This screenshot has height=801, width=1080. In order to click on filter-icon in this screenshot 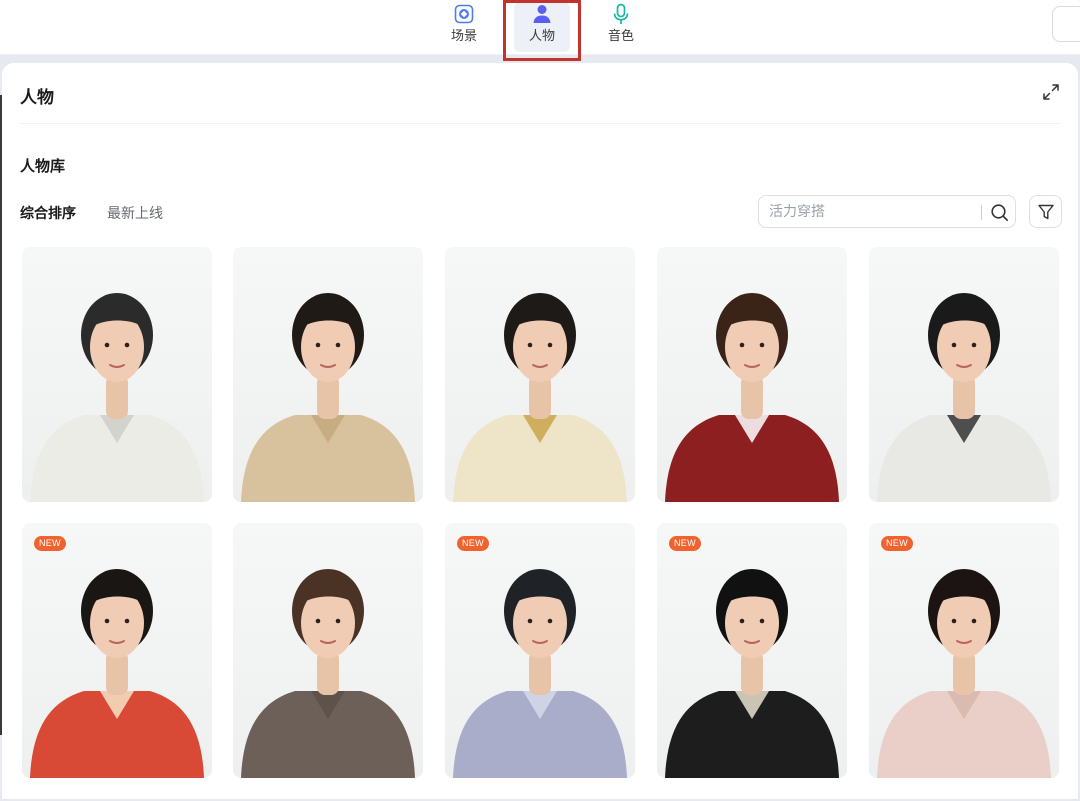, I will do `click(1046, 212)`.